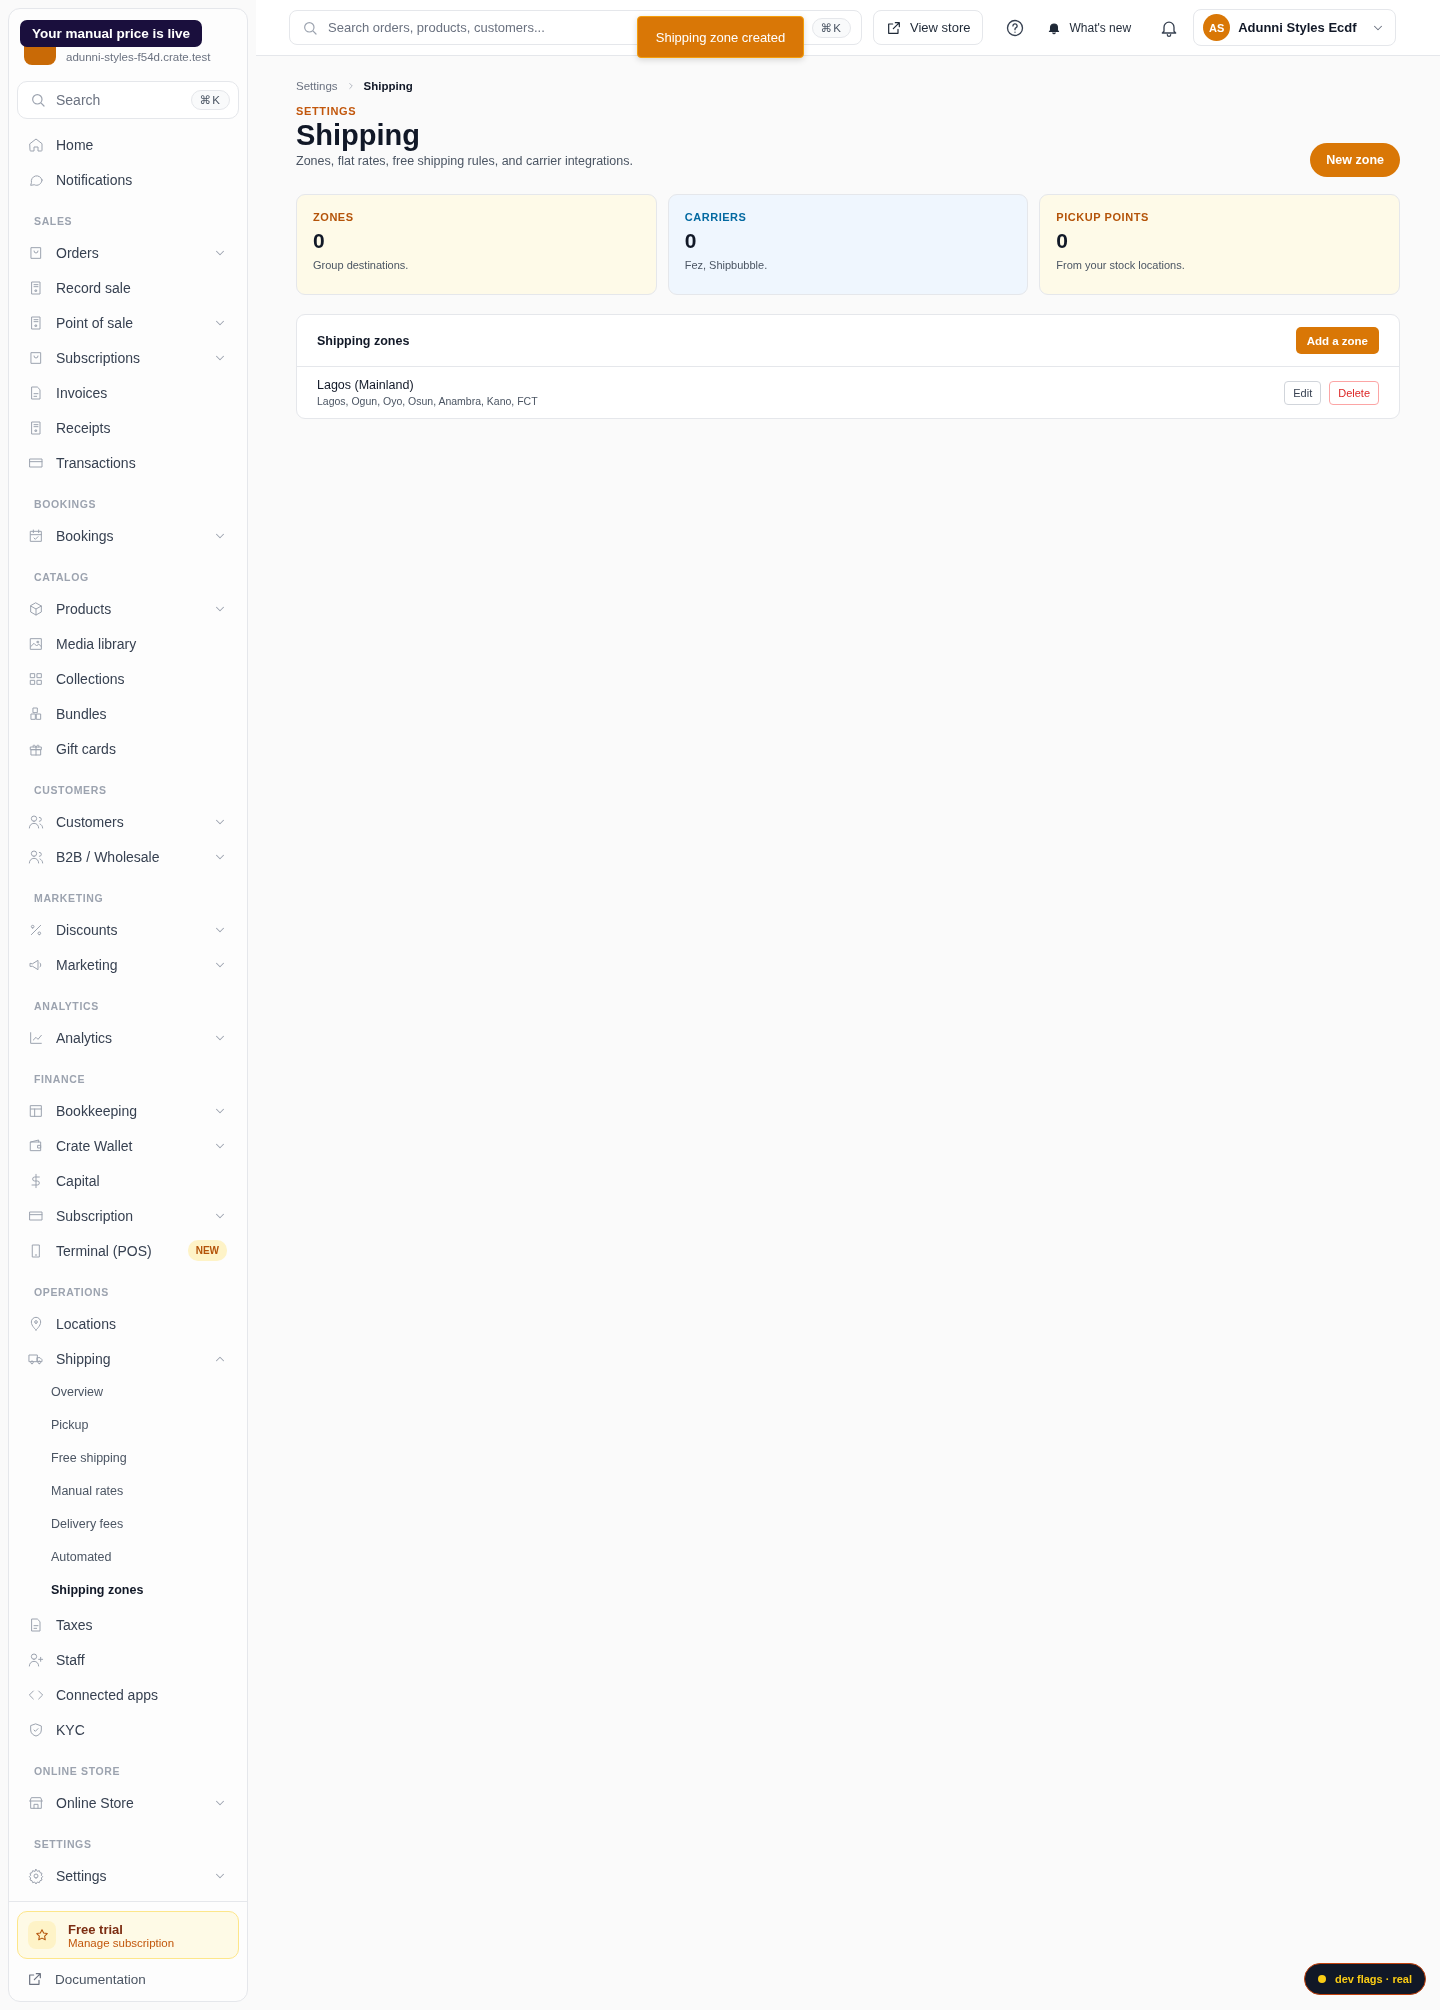  What do you see at coordinates (36, 392) in the screenshot?
I see `document-icon` at bounding box center [36, 392].